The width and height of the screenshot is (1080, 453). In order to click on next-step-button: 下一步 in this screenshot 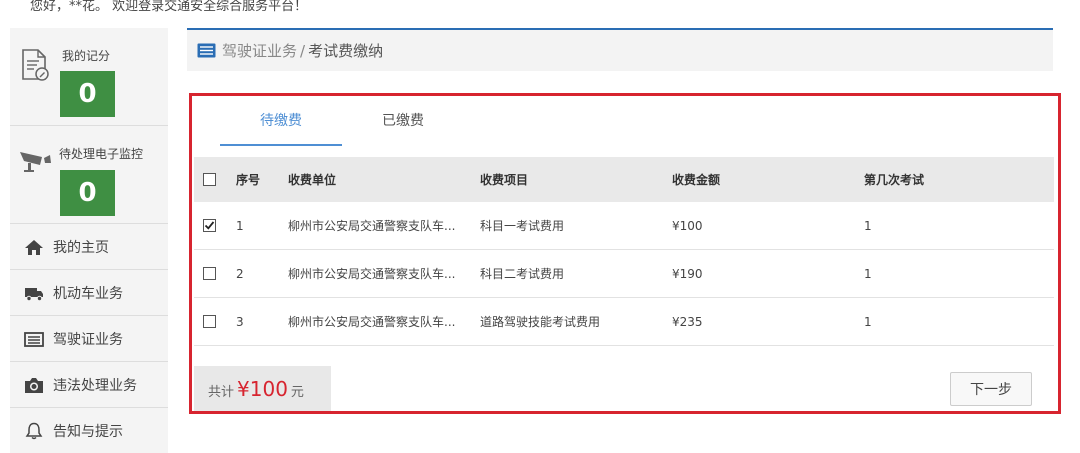, I will do `click(991, 389)`.